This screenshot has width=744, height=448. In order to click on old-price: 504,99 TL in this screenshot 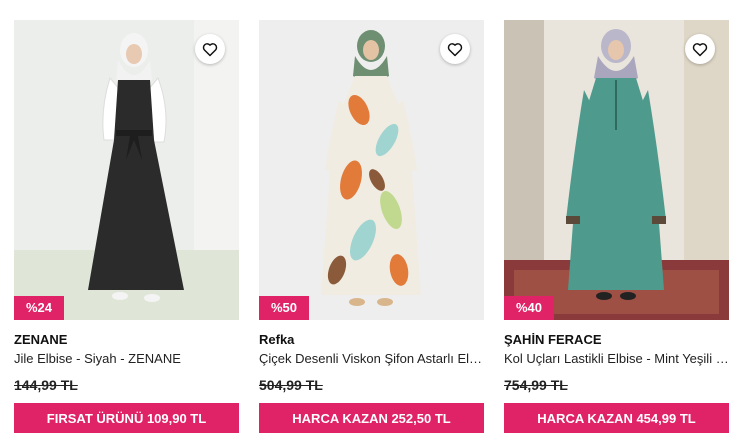, I will do `click(291, 385)`.